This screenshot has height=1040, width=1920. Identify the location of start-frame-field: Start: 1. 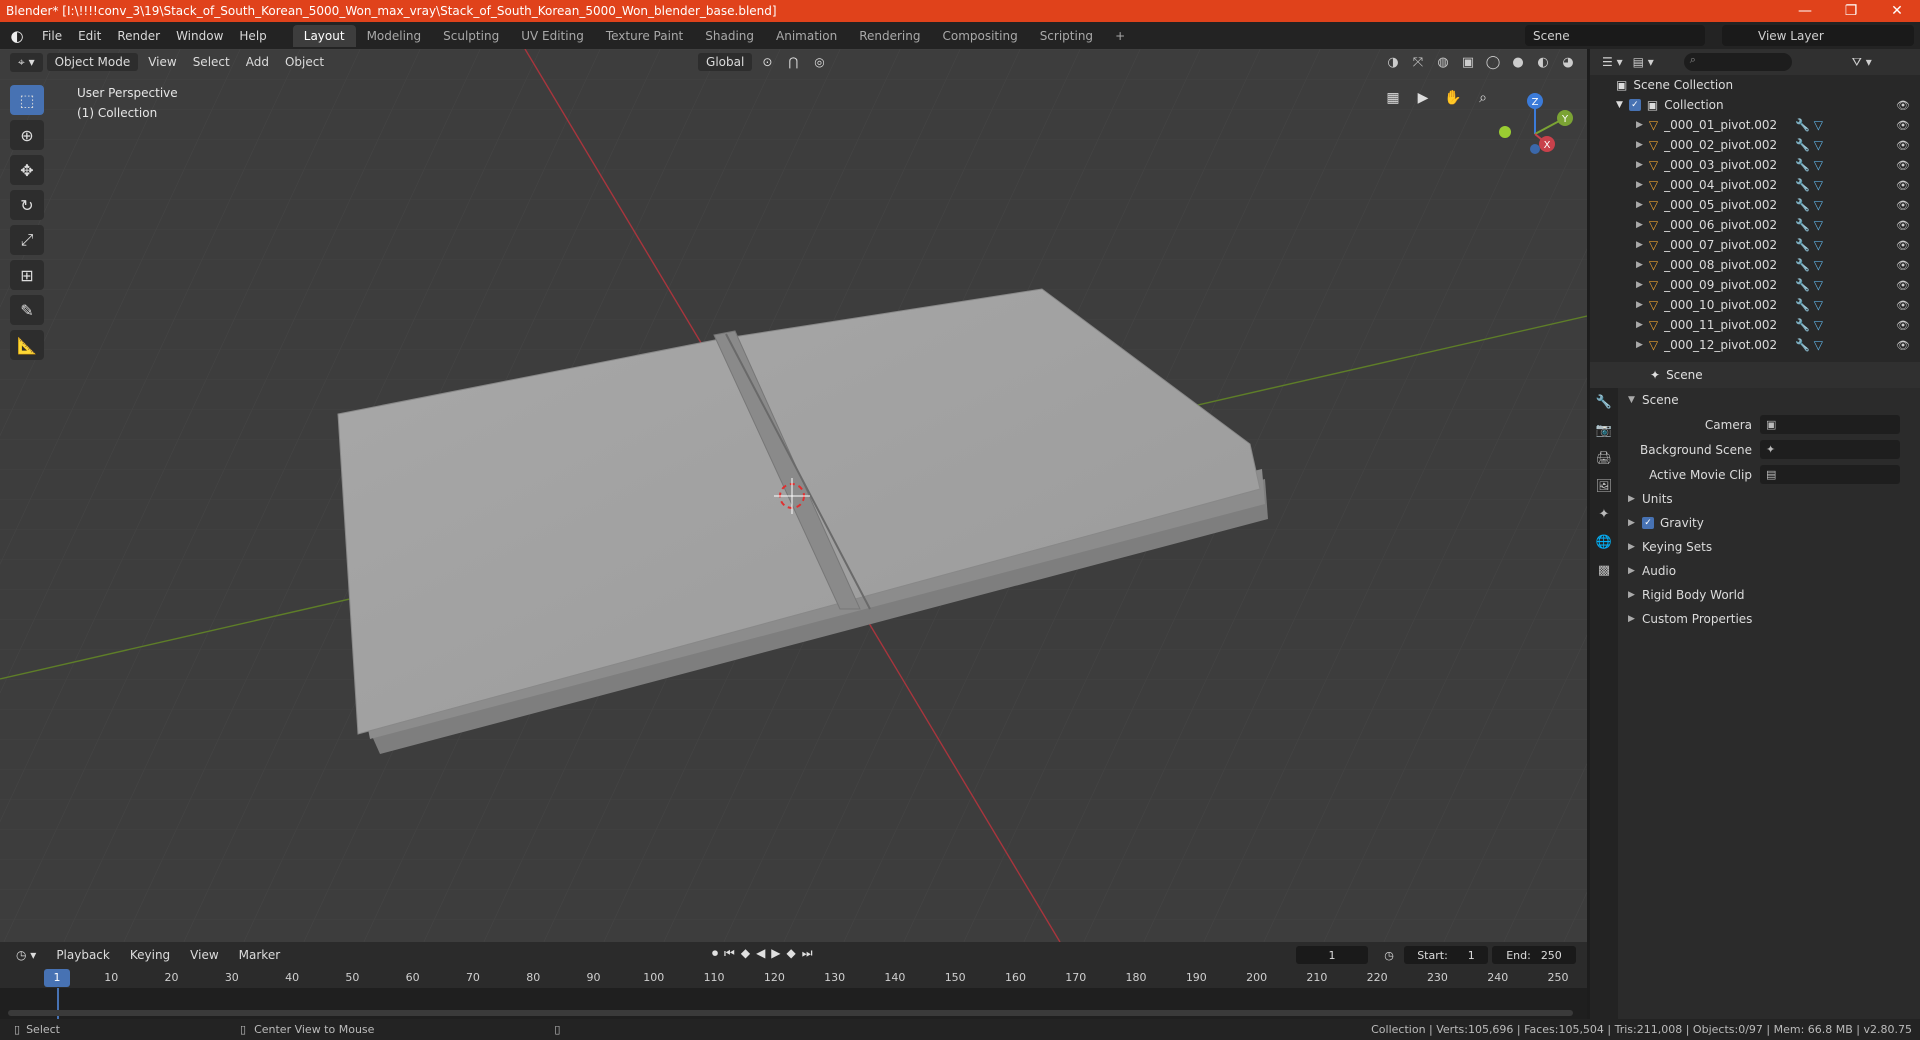
(1446, 955).